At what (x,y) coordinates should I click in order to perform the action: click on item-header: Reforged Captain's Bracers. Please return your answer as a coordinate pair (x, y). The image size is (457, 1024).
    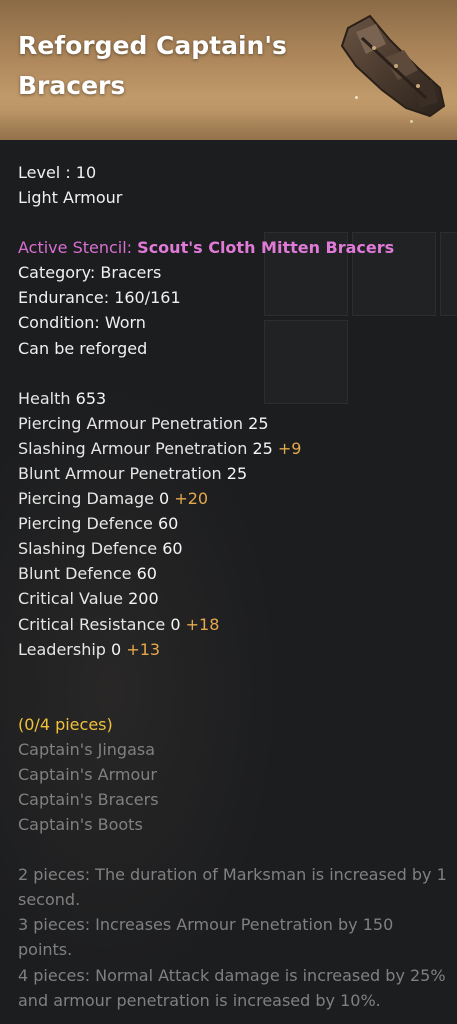
    Looking at the image, I should click on (228, 70).